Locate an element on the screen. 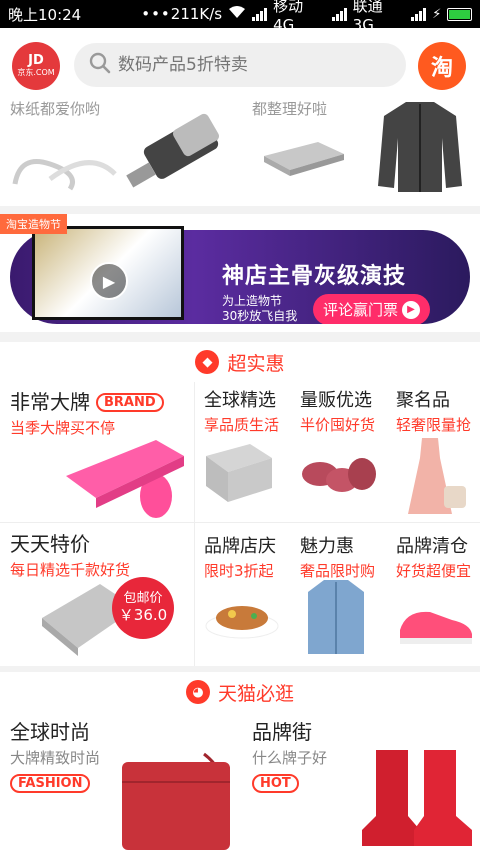  deals-section-header: ◆ 超实惠 is located at coordinates (240, 362).